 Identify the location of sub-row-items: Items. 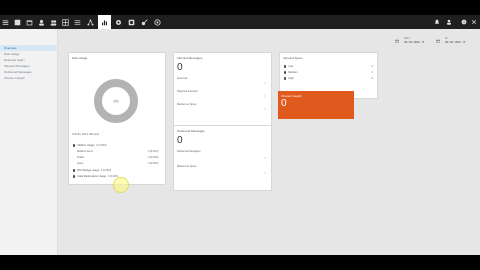
(80, 163).